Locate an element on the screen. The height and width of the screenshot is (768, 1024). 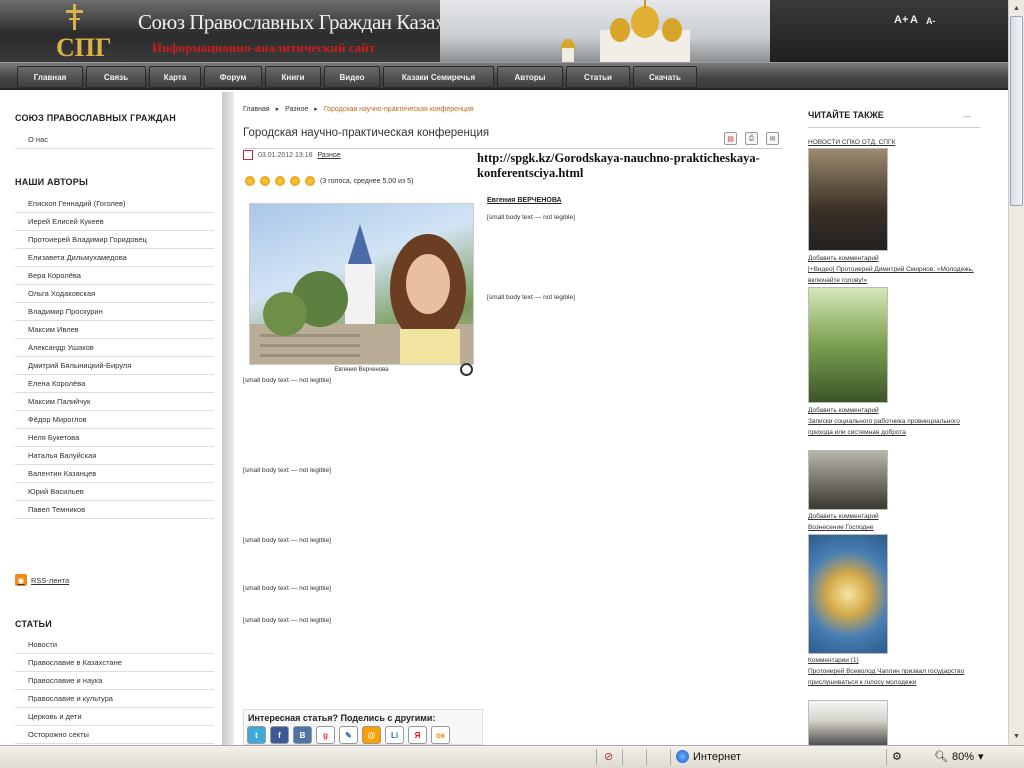
sidebar-item-author: Максим Ивлев is located at coordinates (114, 330).